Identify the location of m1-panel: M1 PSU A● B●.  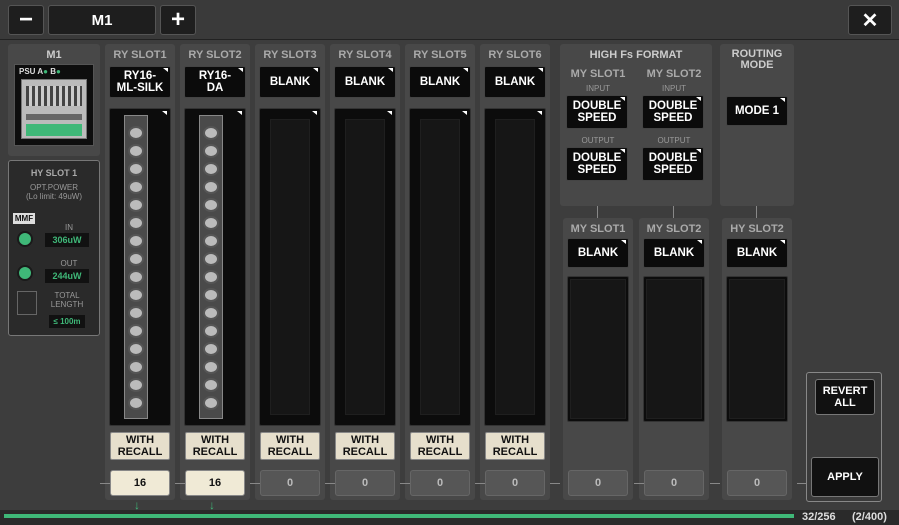
(54, 100).